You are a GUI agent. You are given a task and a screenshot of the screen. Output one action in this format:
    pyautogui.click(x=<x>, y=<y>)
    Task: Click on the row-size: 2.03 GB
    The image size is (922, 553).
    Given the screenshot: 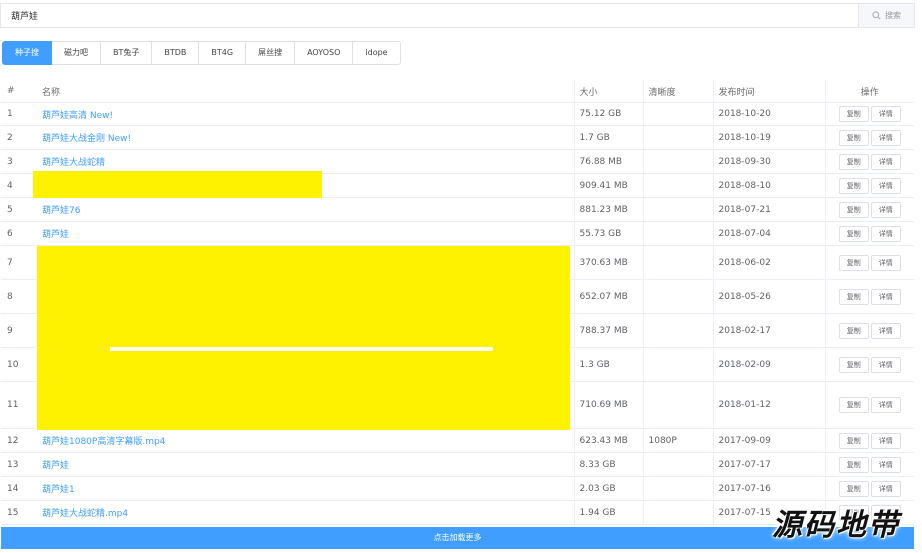 What is the action you would take?
    pyautogui.click(x=609, y=488)
    